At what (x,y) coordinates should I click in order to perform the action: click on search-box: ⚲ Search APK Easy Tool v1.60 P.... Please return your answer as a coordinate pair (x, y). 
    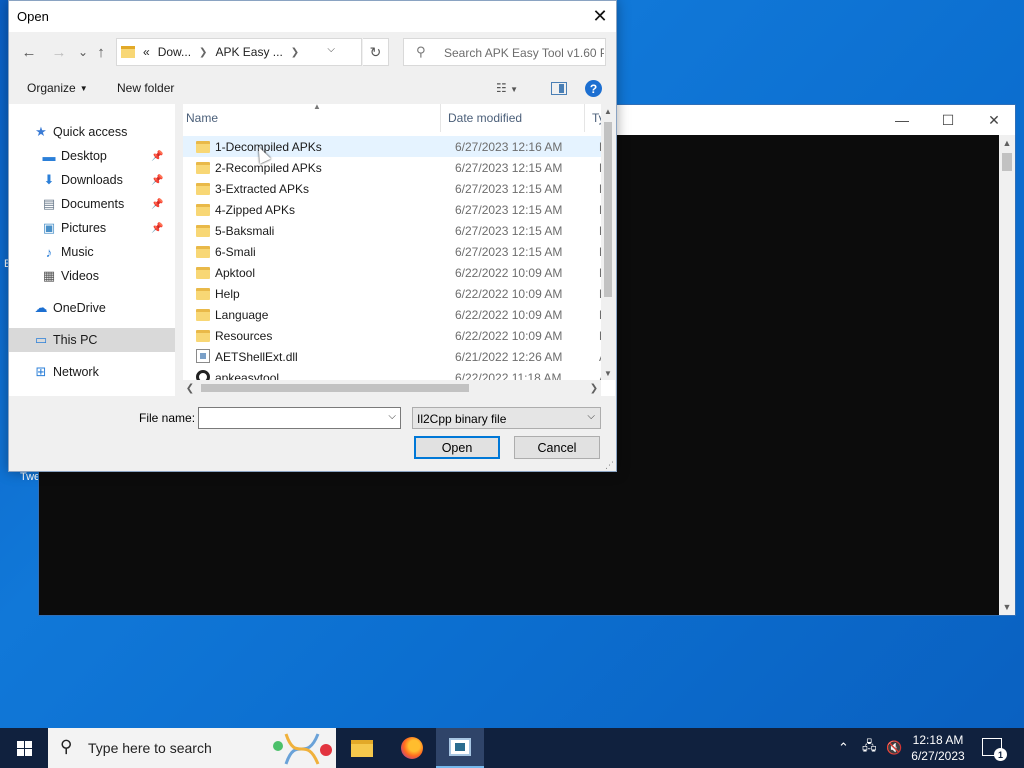
    Looking at the image, I should click on (504, 52).